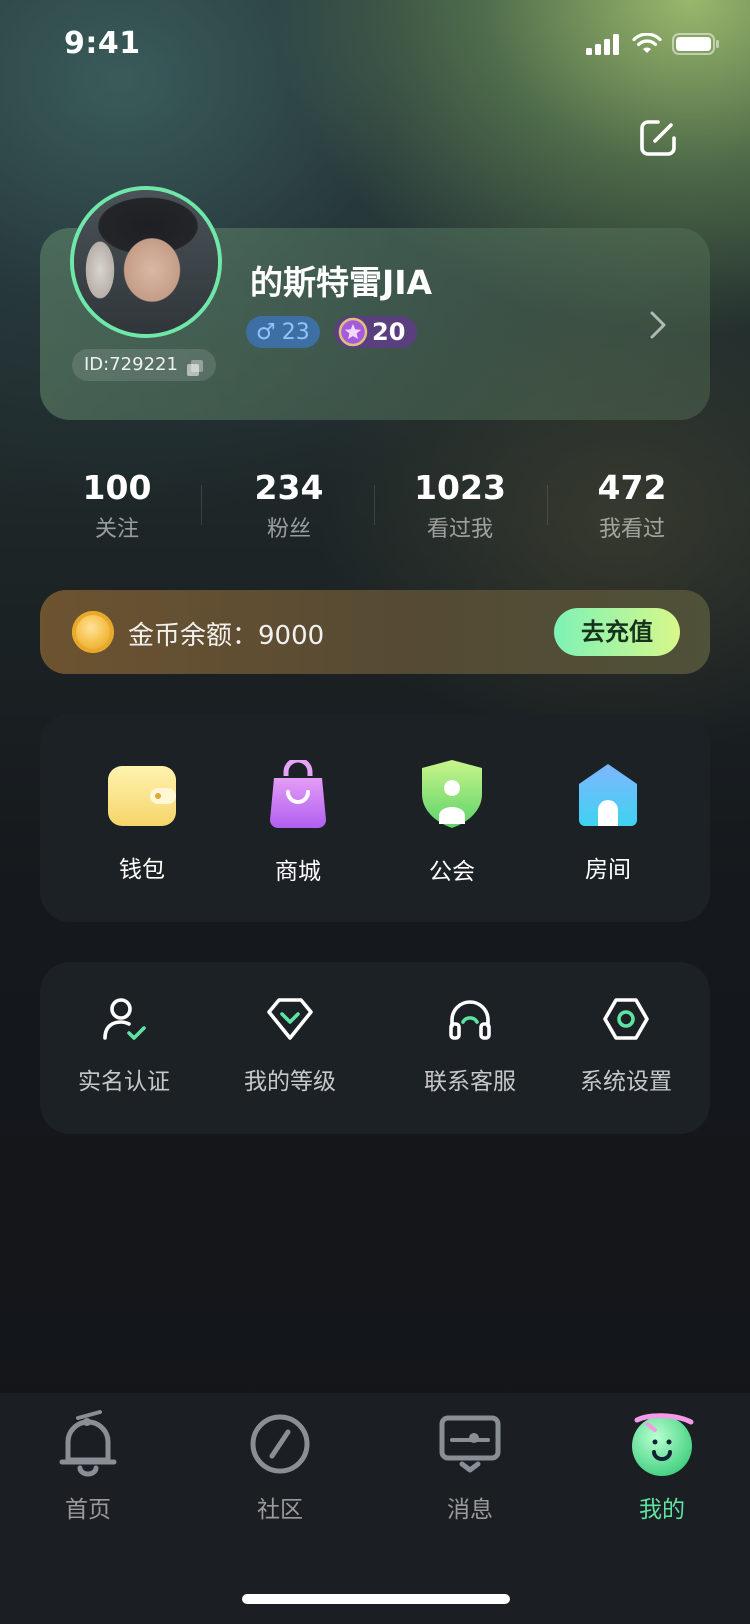 The width and height of the screenshot is (750, 1624). Describe the element at coordinates (608, 870) in the screenshot. I see `feature-label: 房间` at that location.